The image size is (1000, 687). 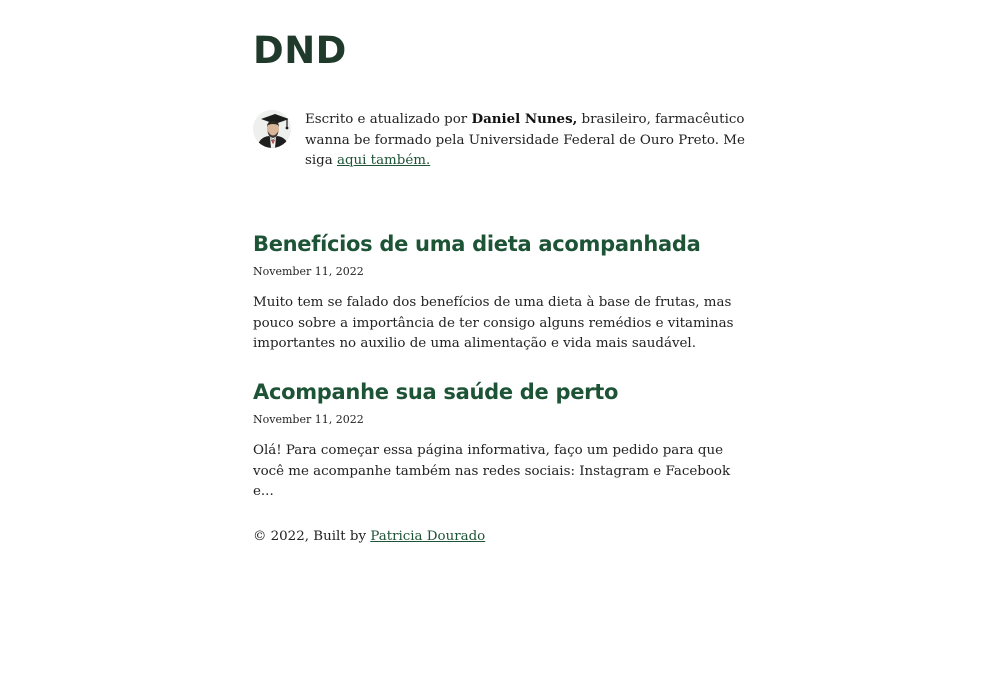 I want to click on footer-text: © 2022, Built by, so click(x=312, y=536).